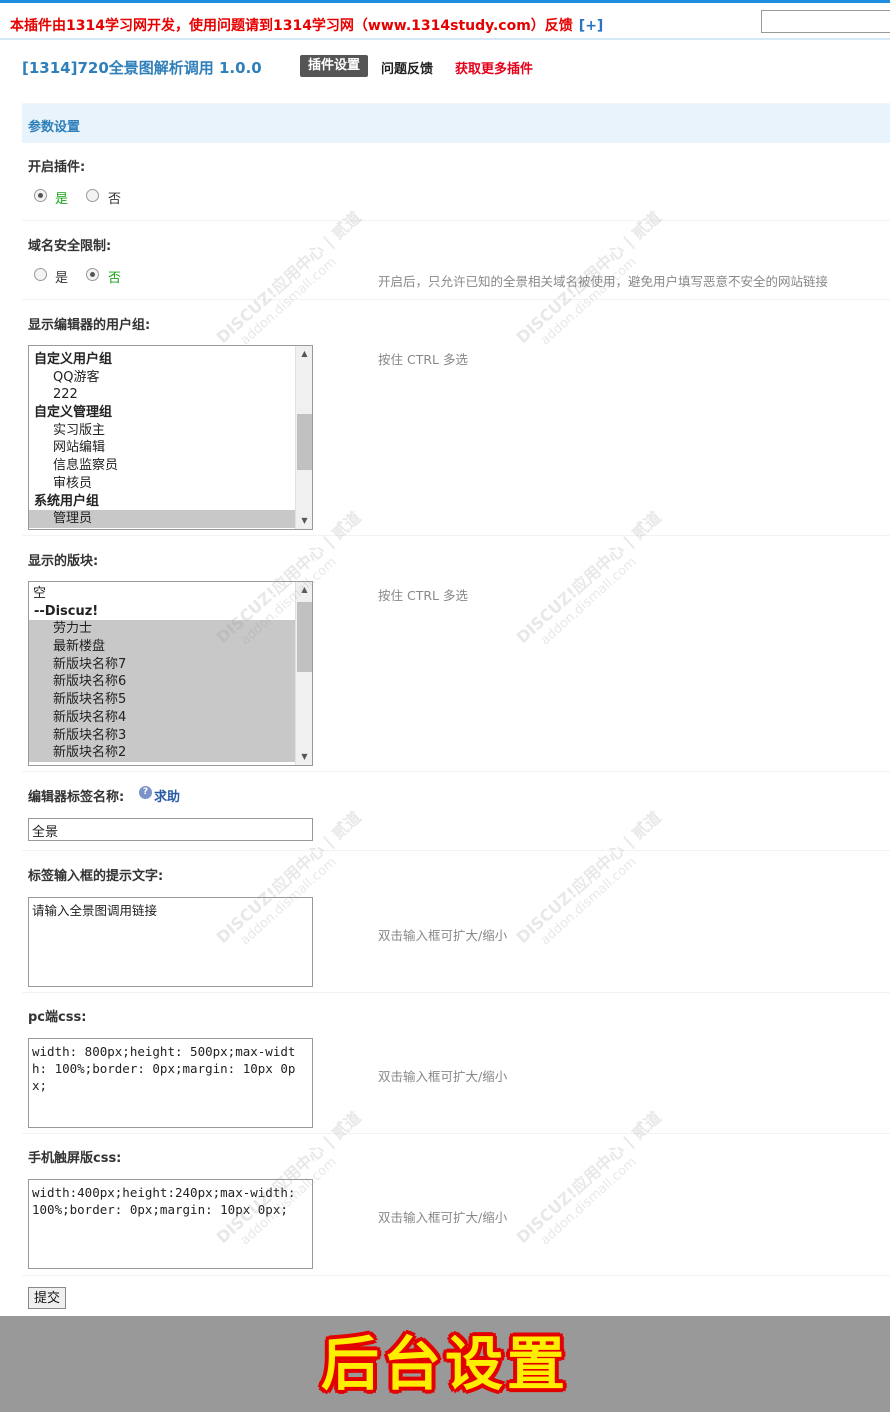  What do you see at coordinates (162, 647) in the screenshot?
I see `list-option-selected: 最新楼盘` at bounding box center [162, 647].